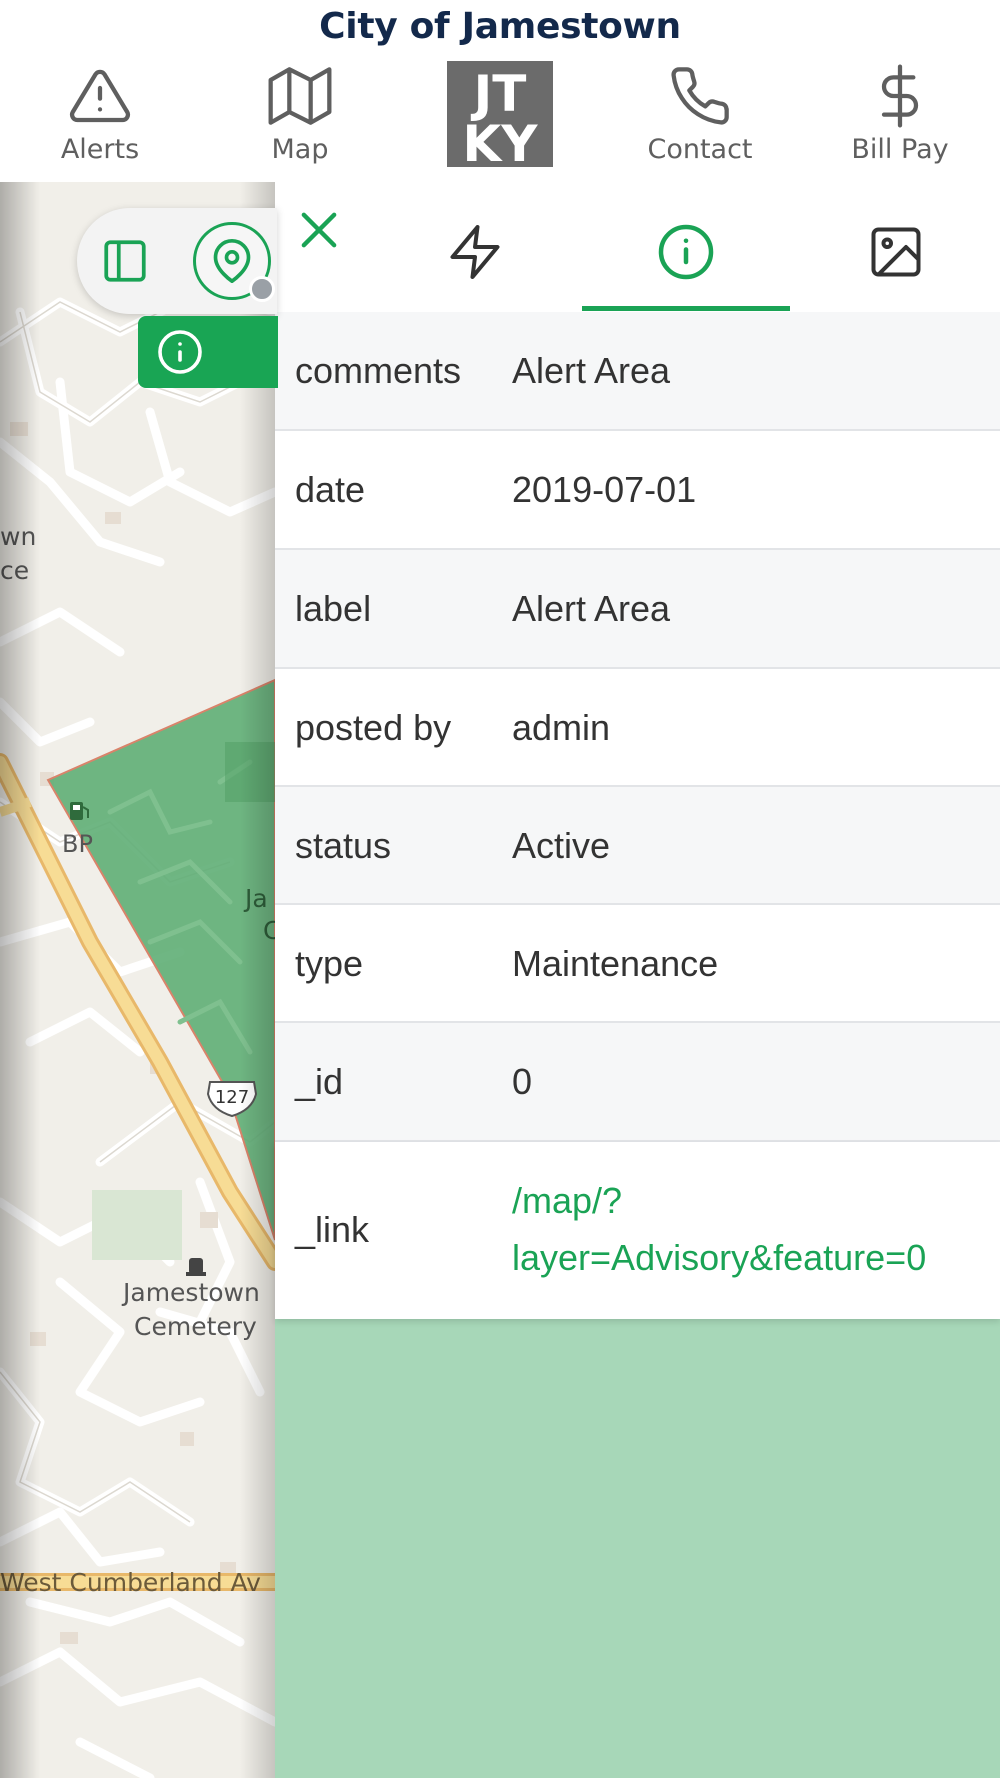  I want to click on table-row: type Maintenance, so click(637, 964).